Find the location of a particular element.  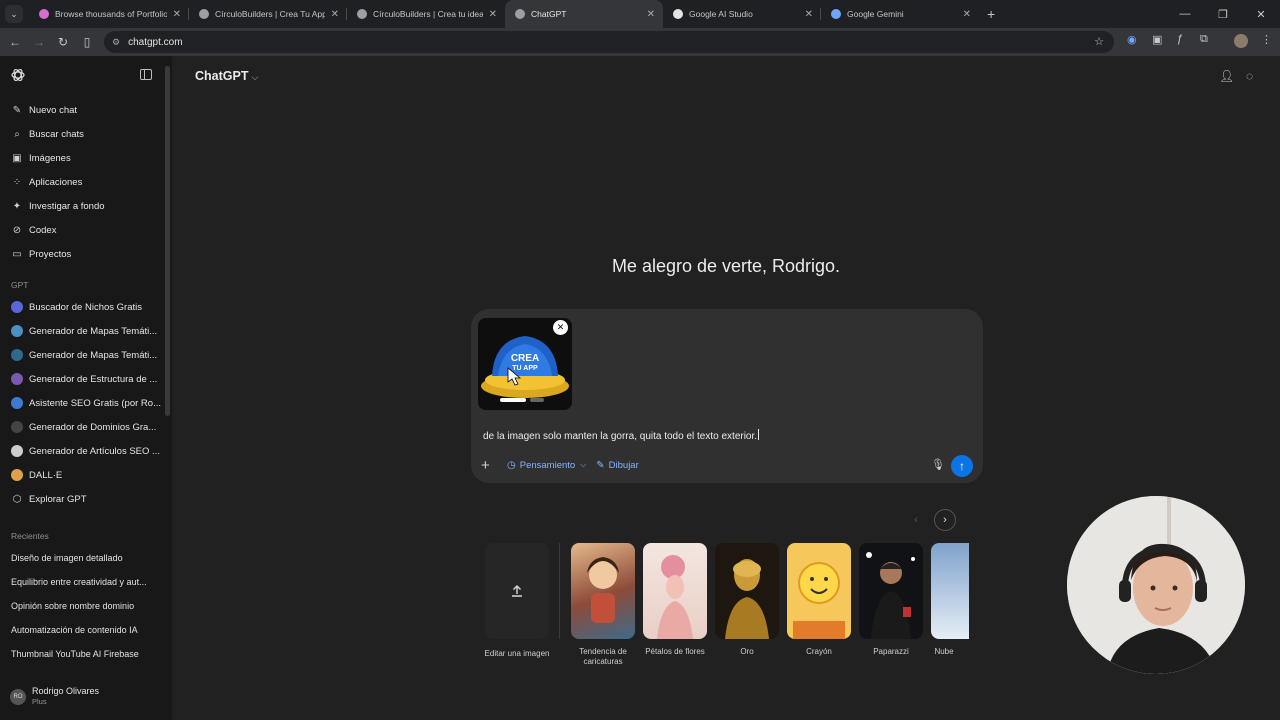

sidebar-item-6: ▭ Proyectos is located at coordinates (82, 254).